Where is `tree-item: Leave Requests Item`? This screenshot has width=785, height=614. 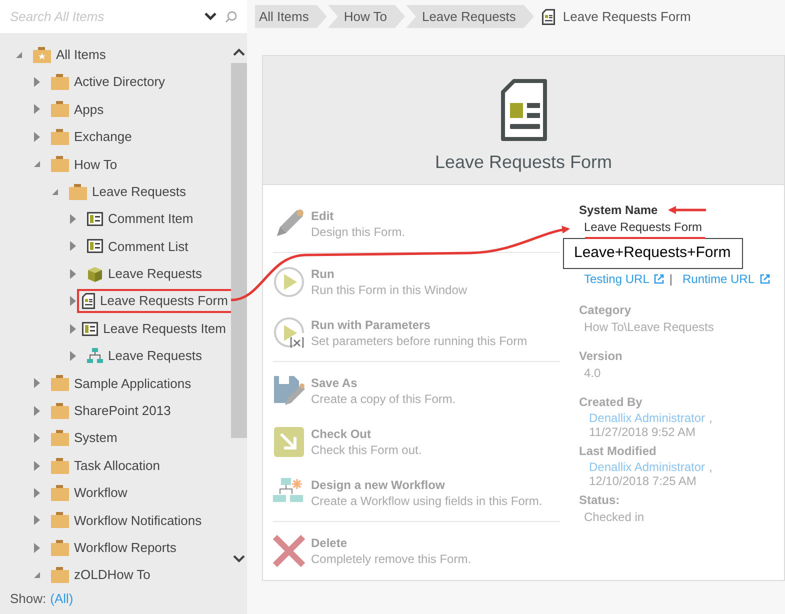 tree-item: Leave Requests Item is located at coordinates (154, 328).